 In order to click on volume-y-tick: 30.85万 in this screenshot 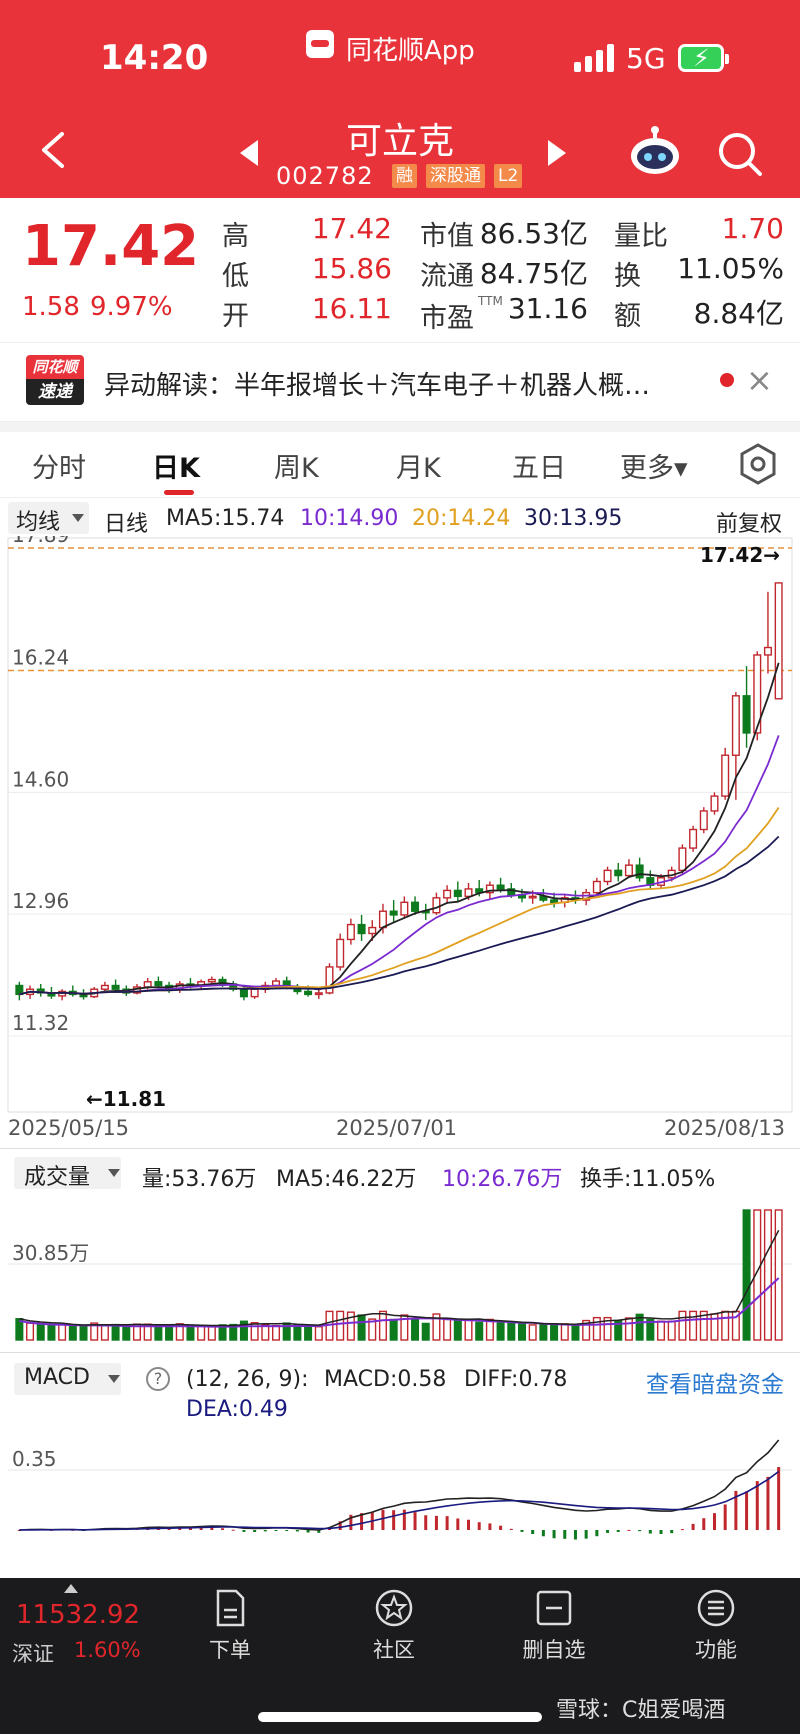, I will do `click(50, 1253)`.